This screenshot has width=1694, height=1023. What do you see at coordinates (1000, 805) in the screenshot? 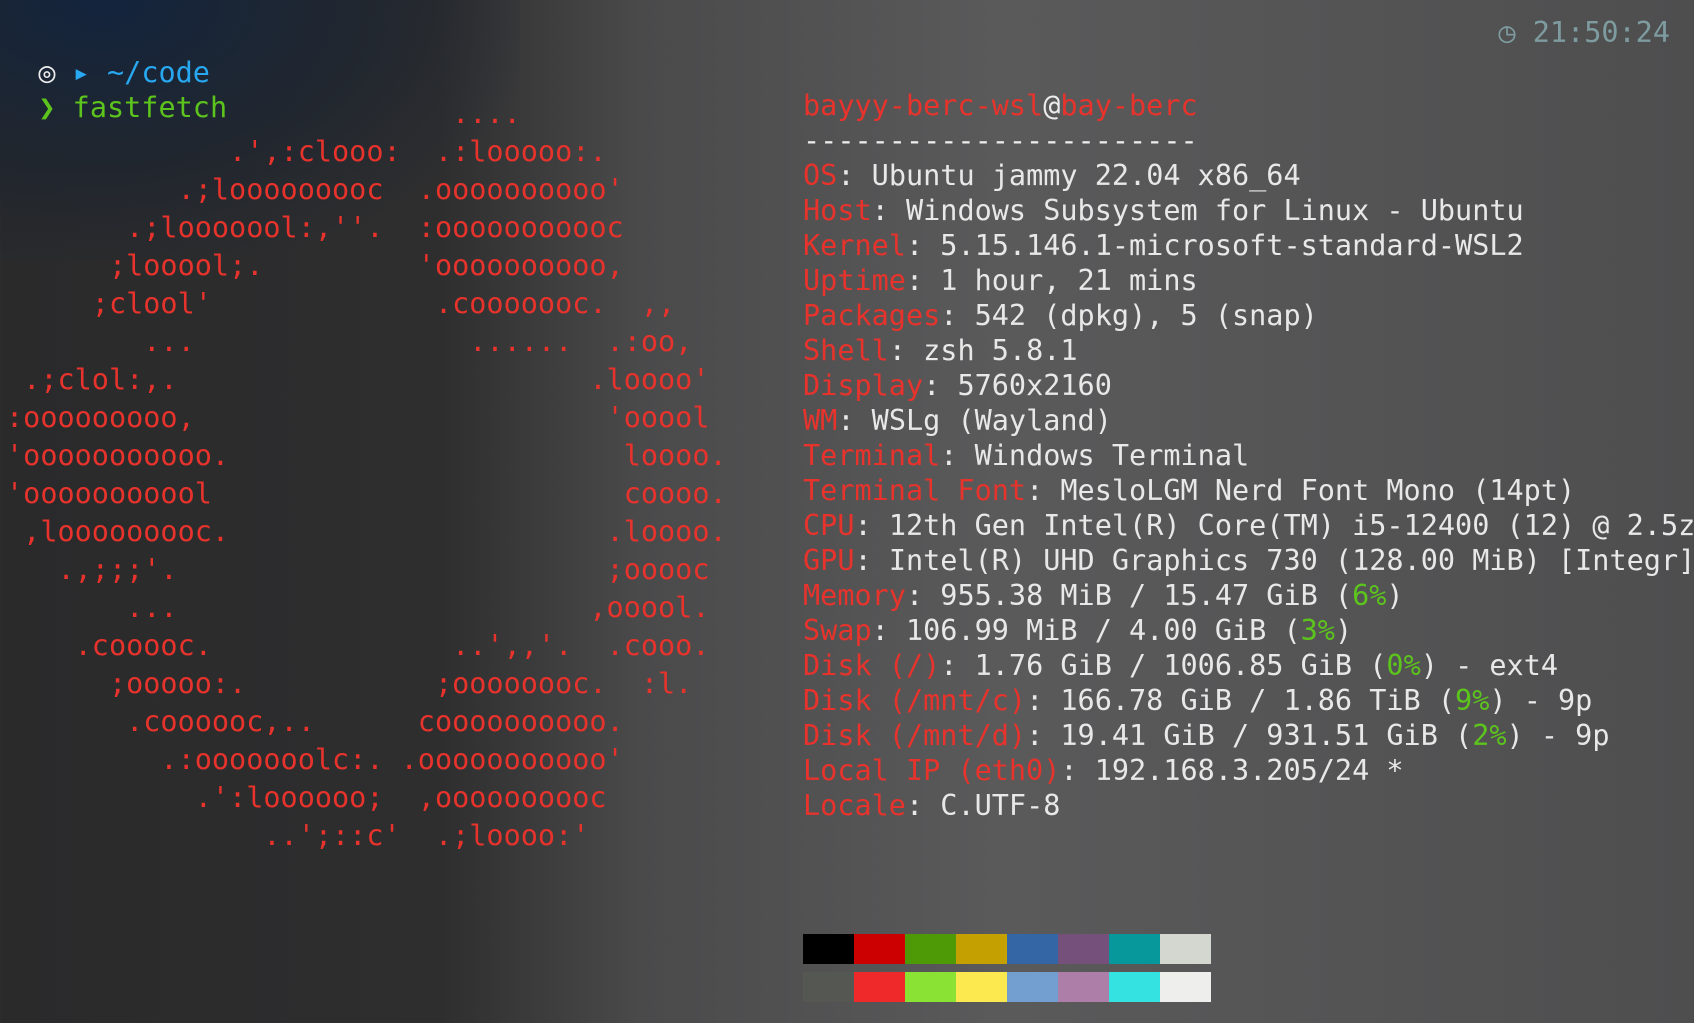
I see `info-value: C.UTF-8` at bounding box center [1000, 805].